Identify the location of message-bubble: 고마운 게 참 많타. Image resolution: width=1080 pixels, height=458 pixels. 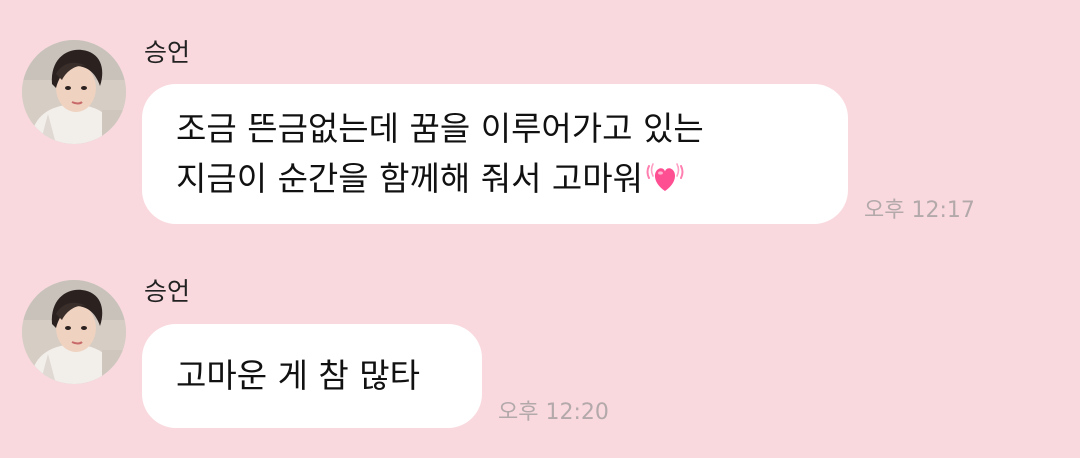
(312, 376).